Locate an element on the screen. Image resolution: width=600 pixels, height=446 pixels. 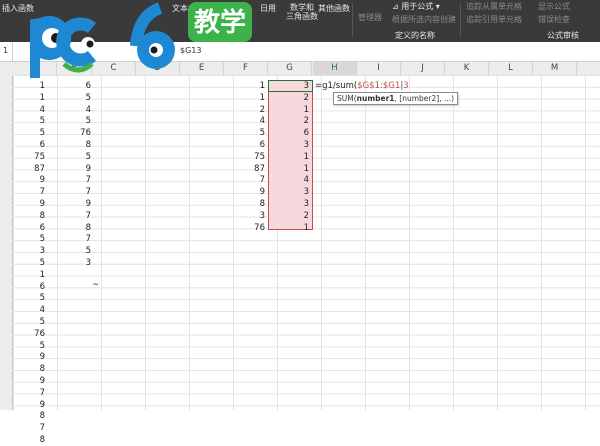
column-header-j: J is located at coordinates (423, 68).